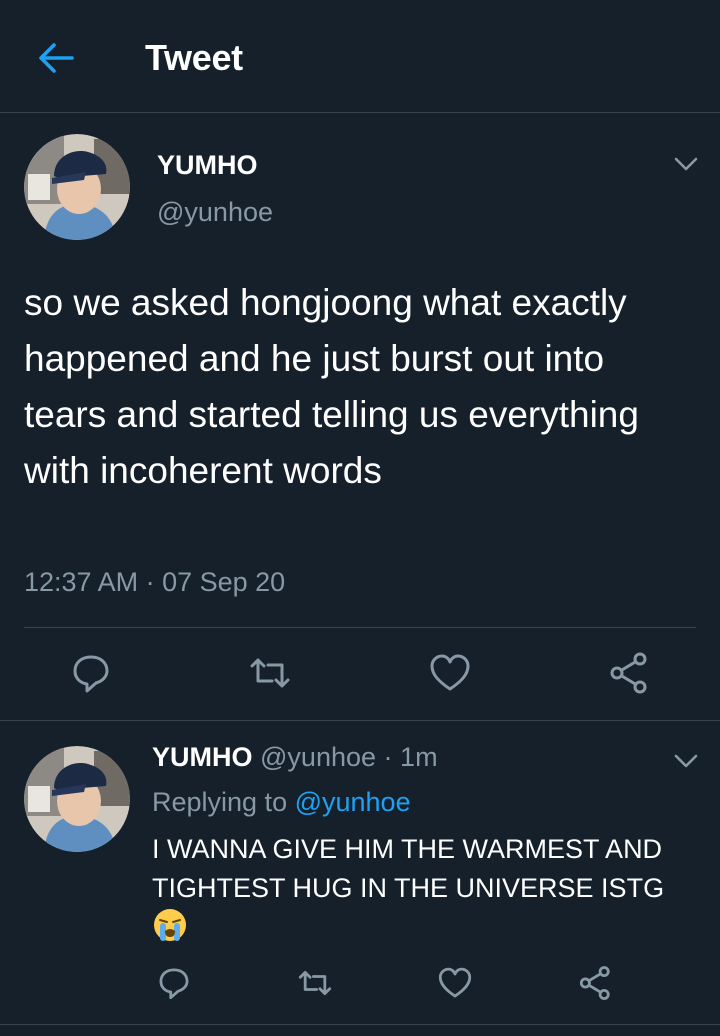 Image resolution: width=720 pixels, height=1036 pixels. I want to click on top-bar: Tweet, so click(360, 56).